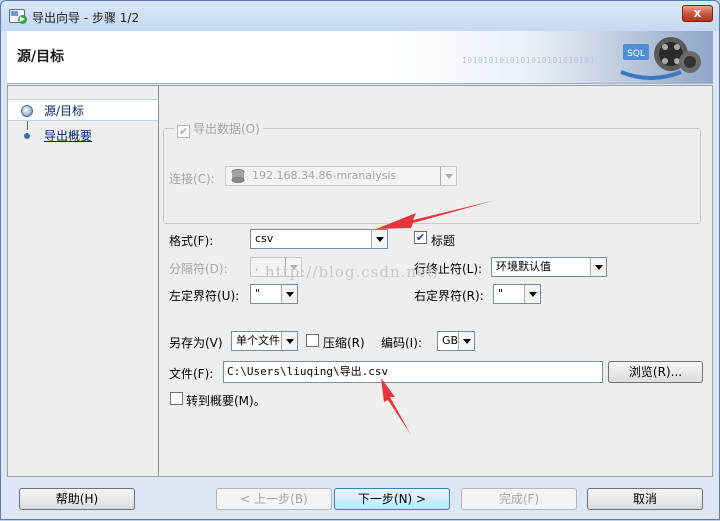  What do you see at coordinates (420, 237) in the screenshot?
I see `header-row-checkbox: ✔` at bounding box center [420, 237].